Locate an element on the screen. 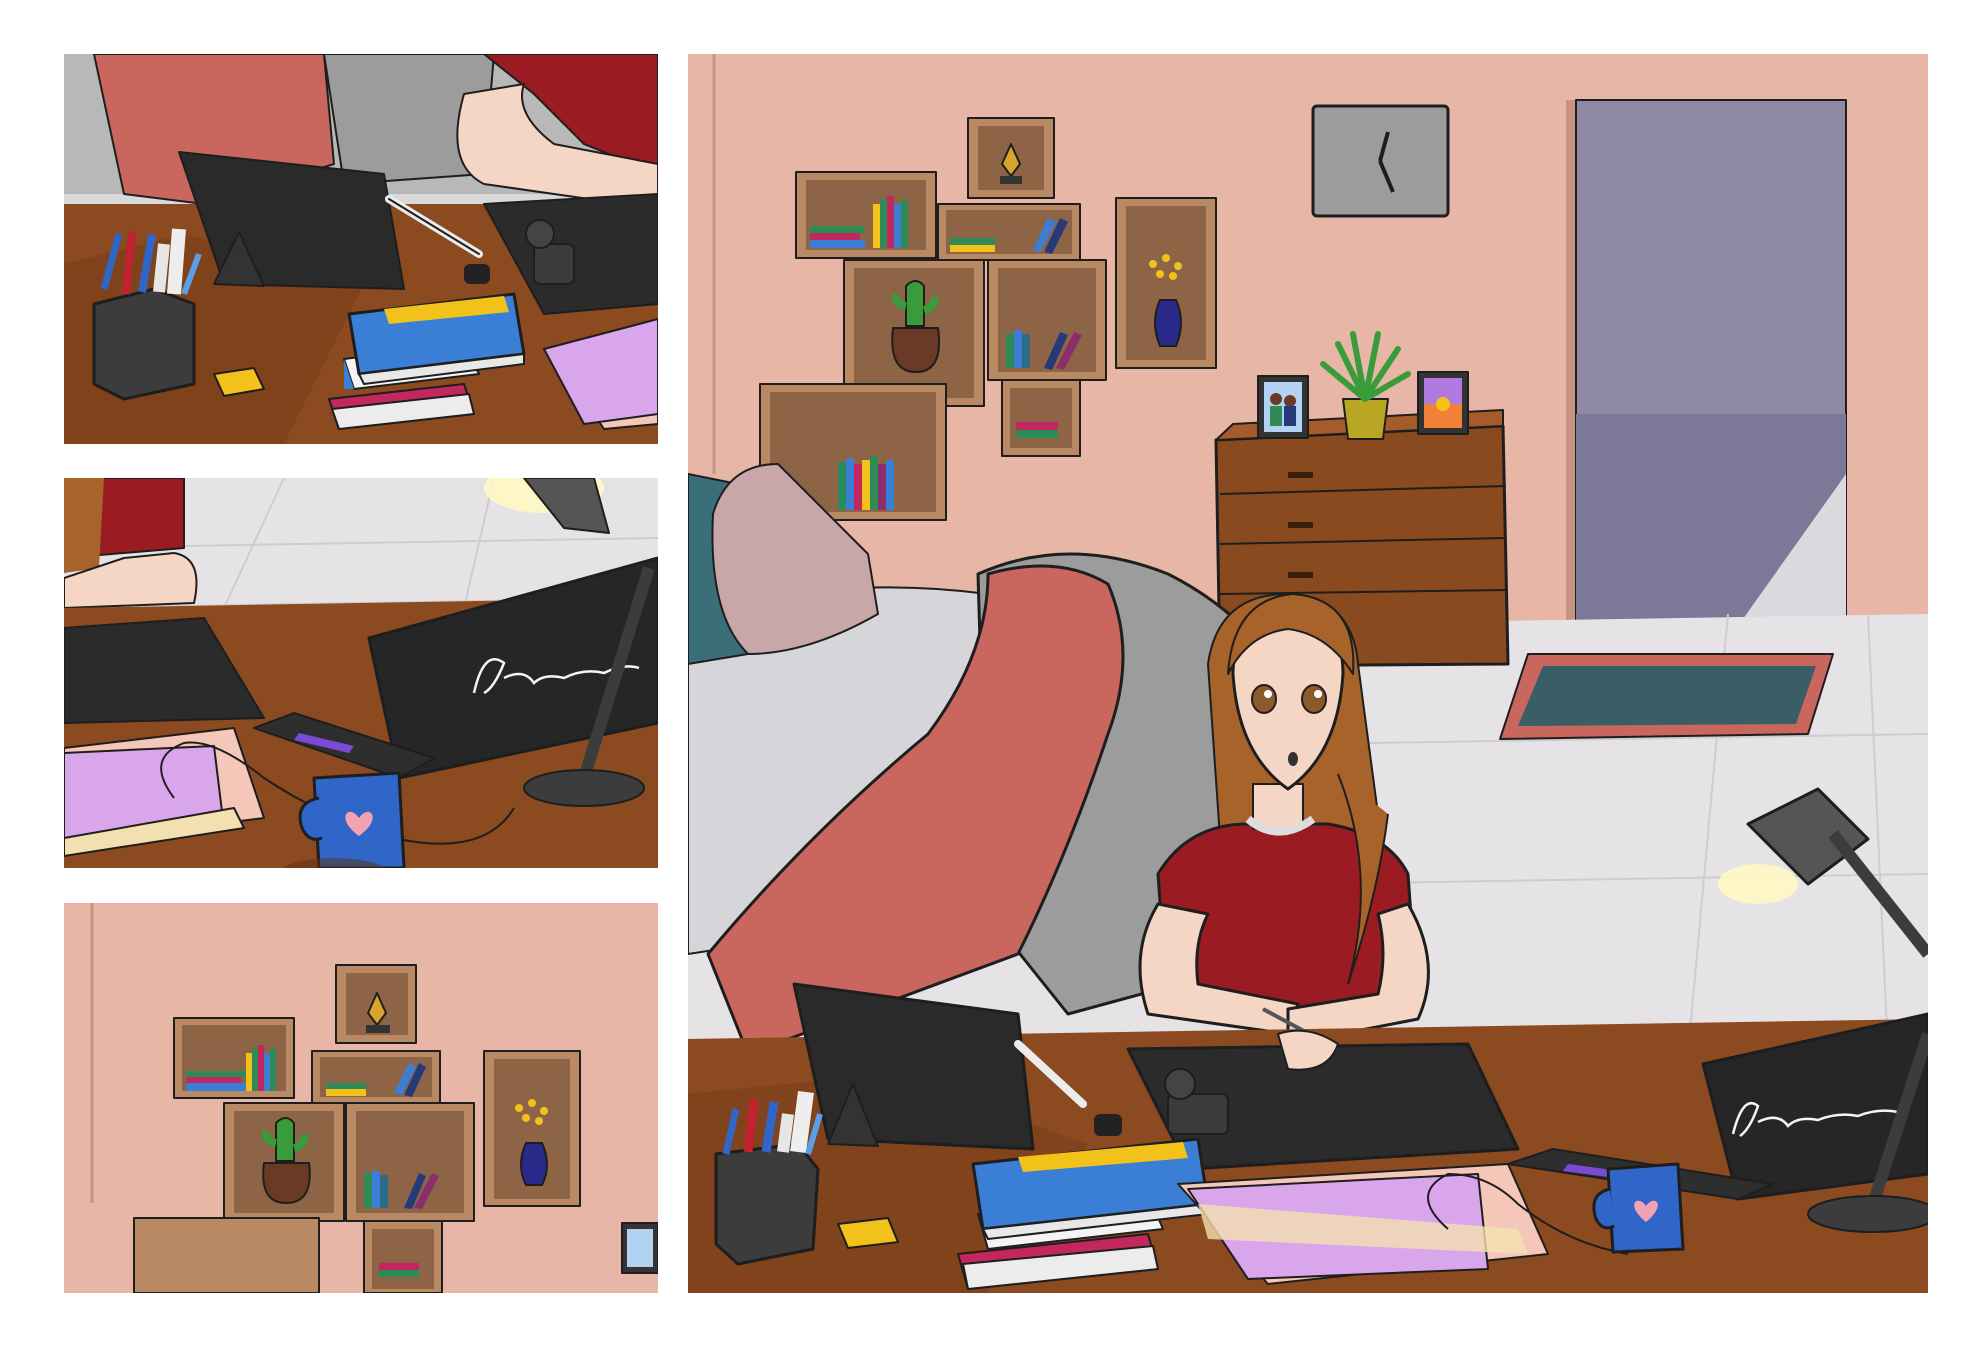 This screenshot has height=1346, width=1984. panel-3-illustration is located at coordinates (361, 1098).